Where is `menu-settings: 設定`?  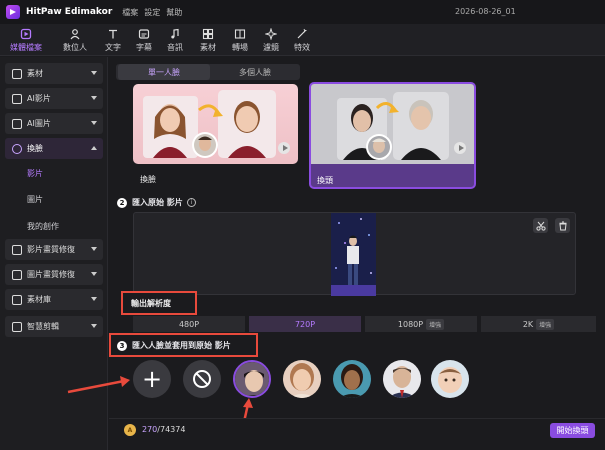
menu-settings: 設定 is located at coordinates (152, 12).